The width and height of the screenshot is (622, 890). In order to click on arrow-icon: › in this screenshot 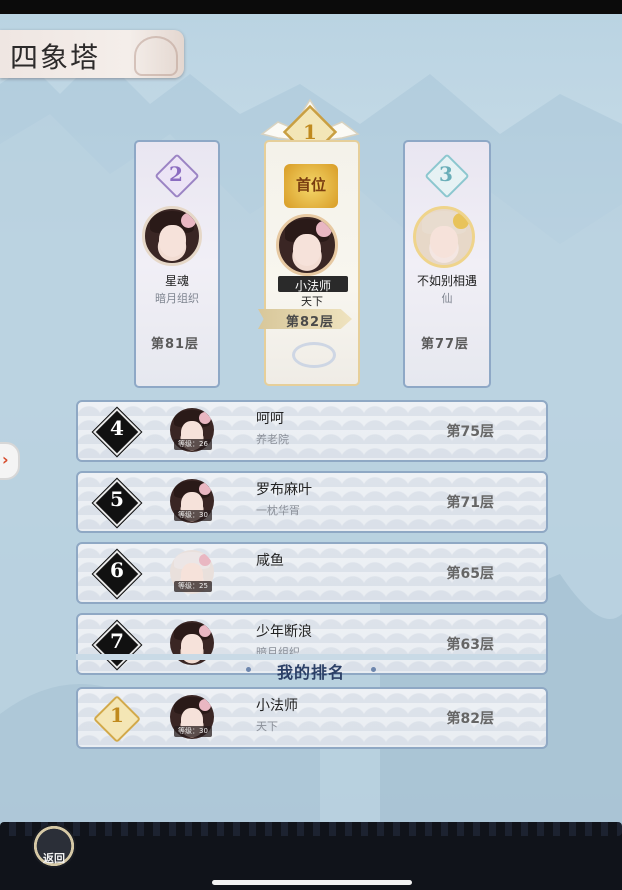, I will do `click(5, 459)`.